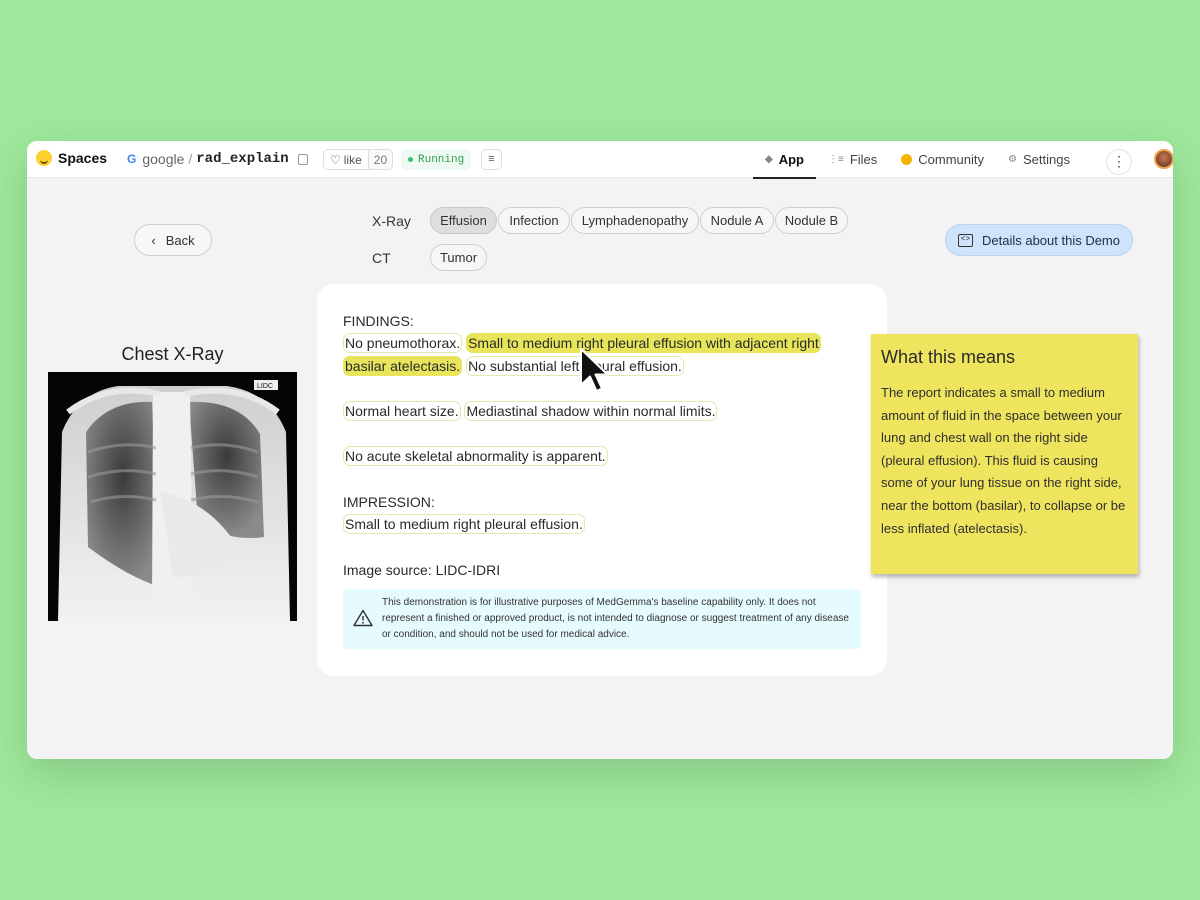 The image size is (1200, 900). I want to click on details-about-demo-button: <> Details about this Demo, so click(1039, 240).